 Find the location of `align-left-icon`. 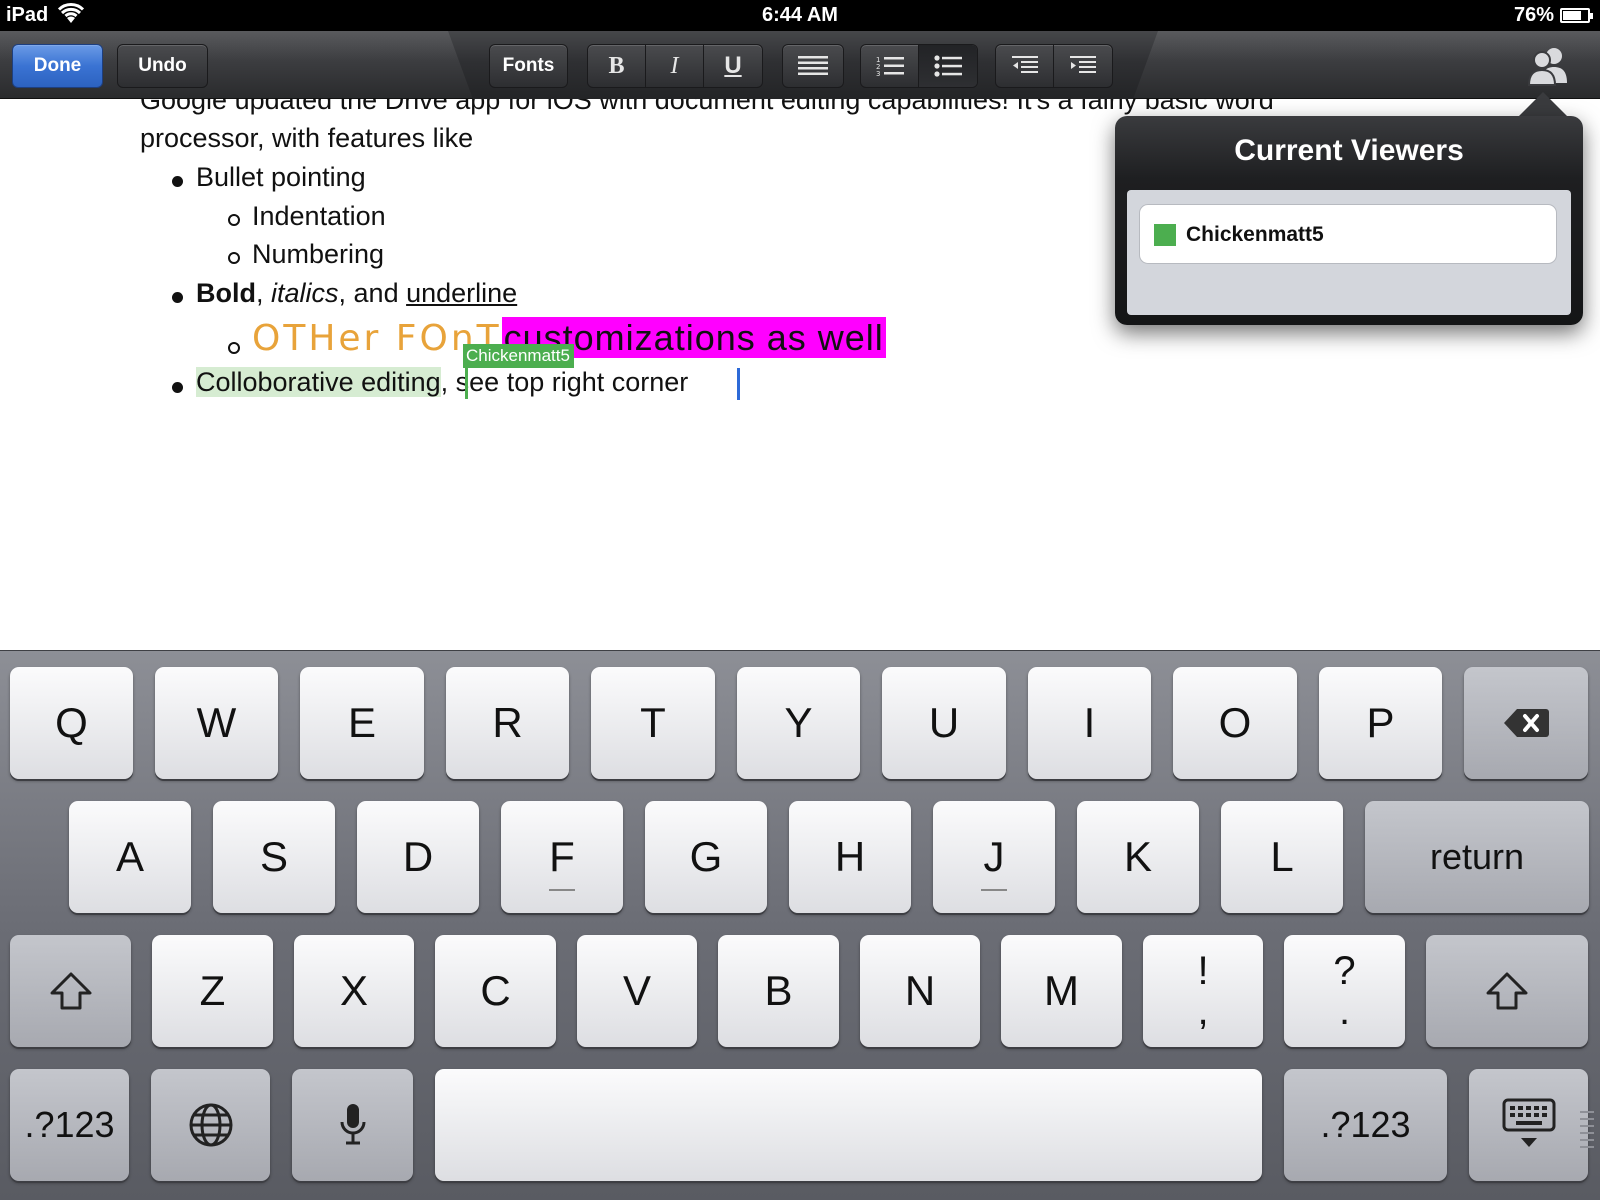

align-left-icon is located at coordinates (813, 66).